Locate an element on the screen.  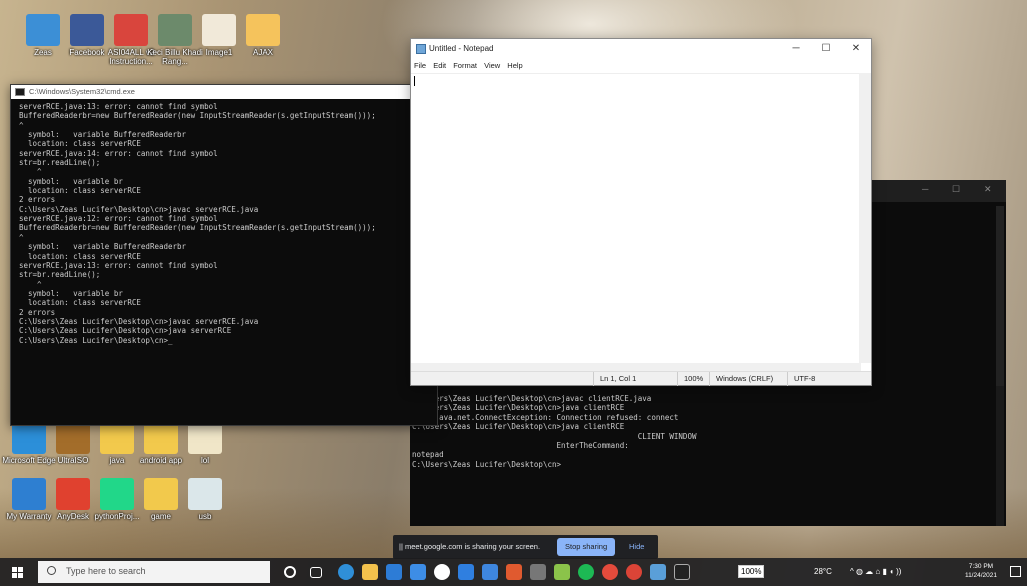
windows-start-icon is located at coordinates (17, 572).